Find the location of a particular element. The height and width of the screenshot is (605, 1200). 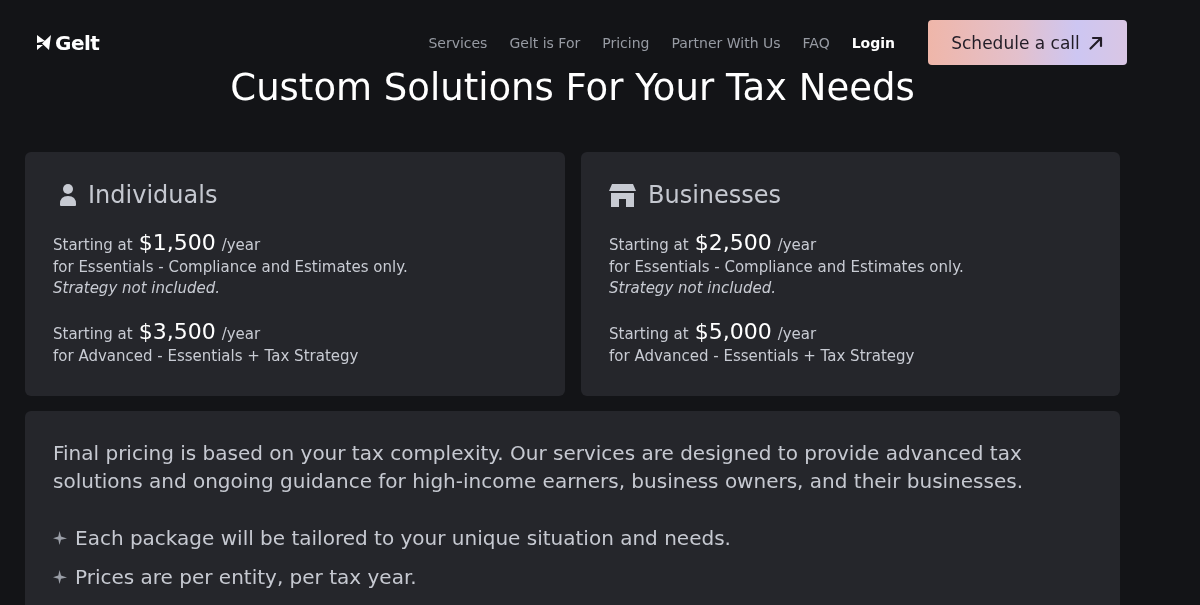

logo-icon is located at coordinates (44, 42).